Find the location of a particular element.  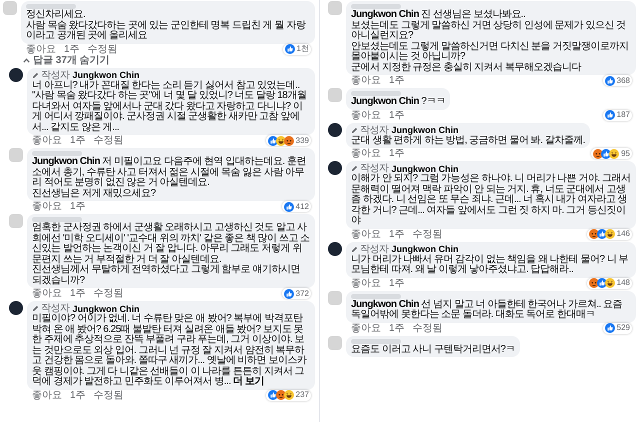

reaction-badge: 95 is located at coordinates (611, 153).